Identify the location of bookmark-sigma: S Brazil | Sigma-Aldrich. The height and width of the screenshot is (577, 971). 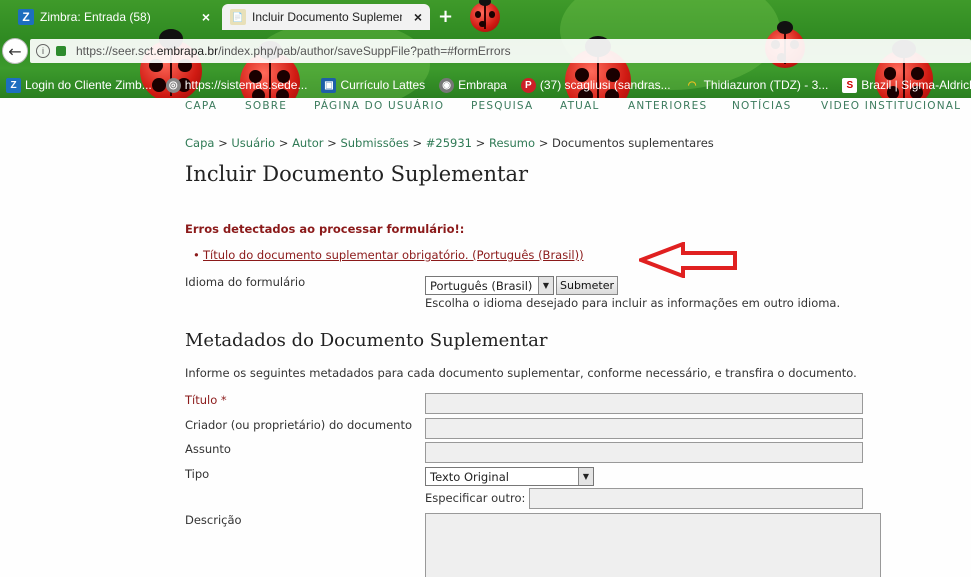
(906, 85).